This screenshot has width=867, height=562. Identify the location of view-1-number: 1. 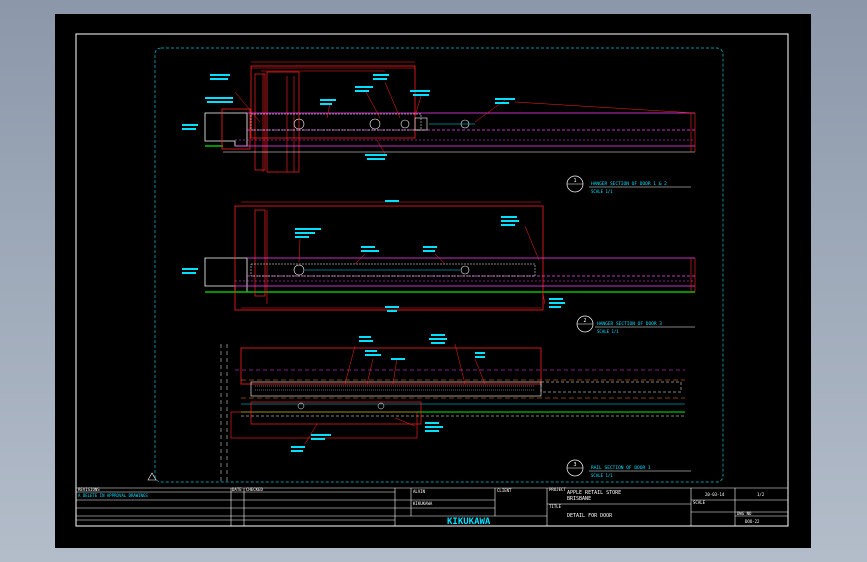
(574, 181).